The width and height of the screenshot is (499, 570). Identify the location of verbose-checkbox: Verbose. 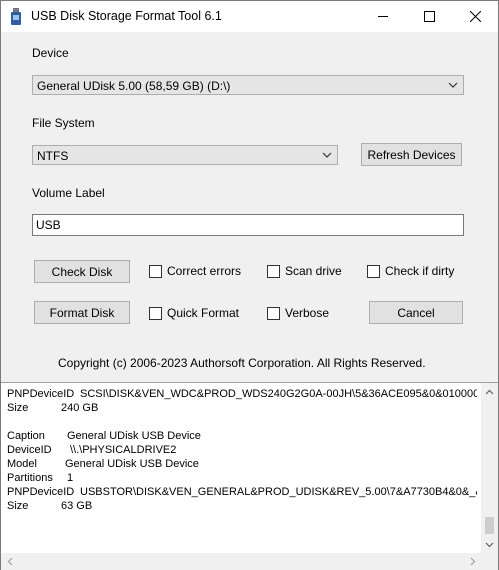
(298, 313).